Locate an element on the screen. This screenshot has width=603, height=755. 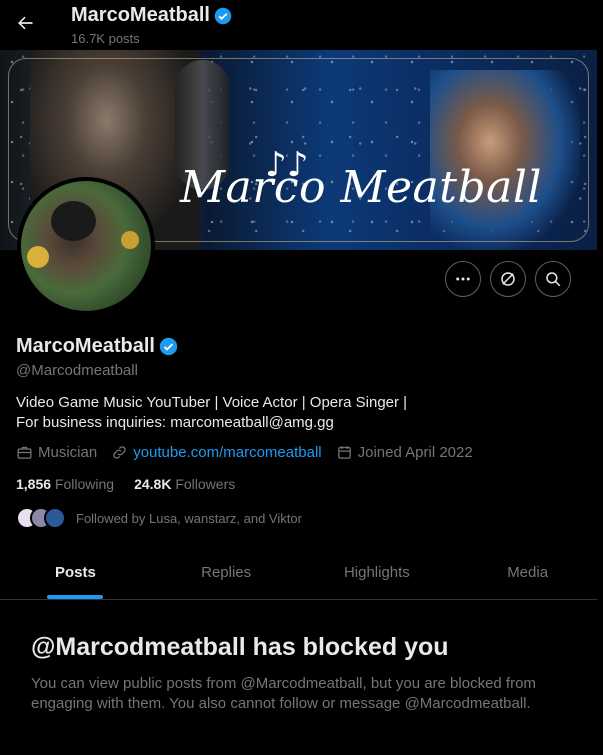
following-count: 1,856 is located at coordinates (34, 484).